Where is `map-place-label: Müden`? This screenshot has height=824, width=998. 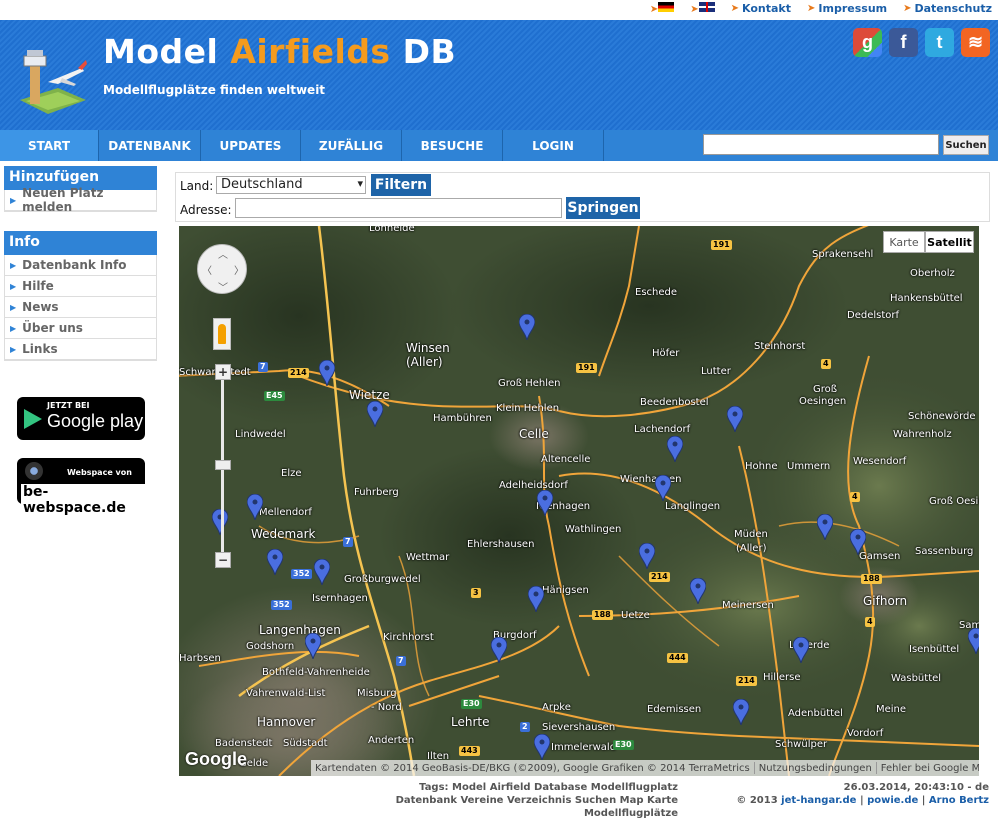 map-place-label: Müden is located at coordinates (751, 534).